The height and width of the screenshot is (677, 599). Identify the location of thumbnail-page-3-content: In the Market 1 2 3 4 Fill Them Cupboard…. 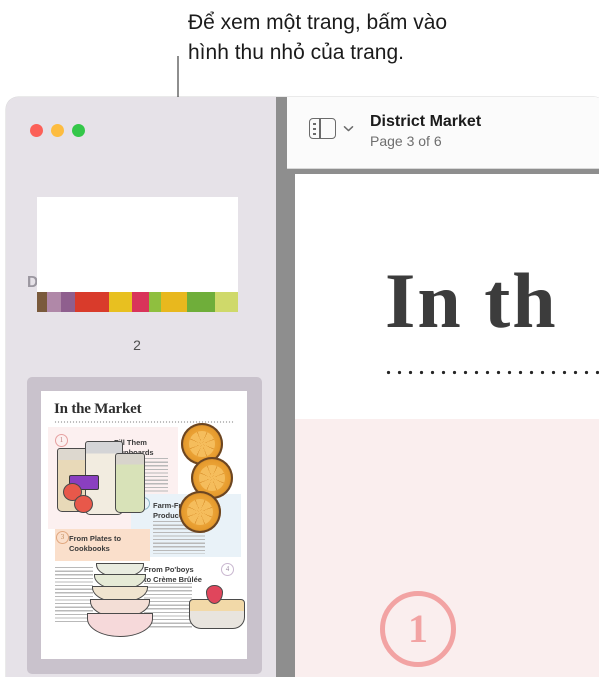
(144, 525).